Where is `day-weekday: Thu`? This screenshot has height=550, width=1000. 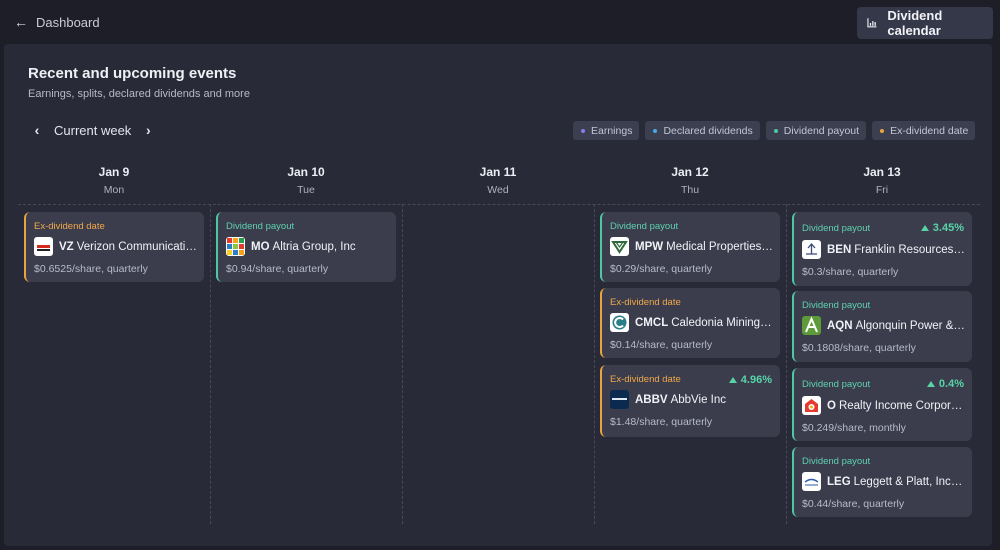 day-weekday: Thu is located at coordinates (690, 190).